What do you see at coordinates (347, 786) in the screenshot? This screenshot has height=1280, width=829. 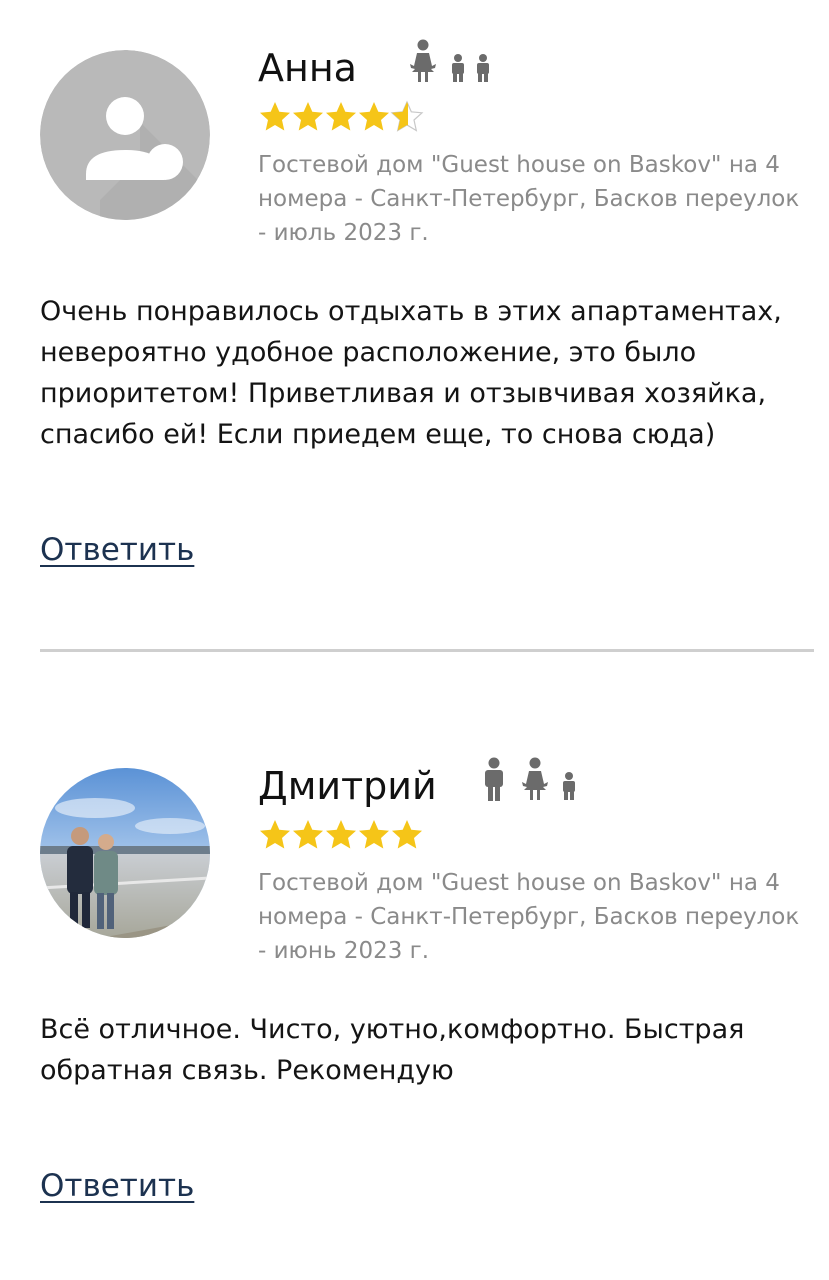 I see `reviewer-name: Дмитрий` at bounding box center [347, 786].